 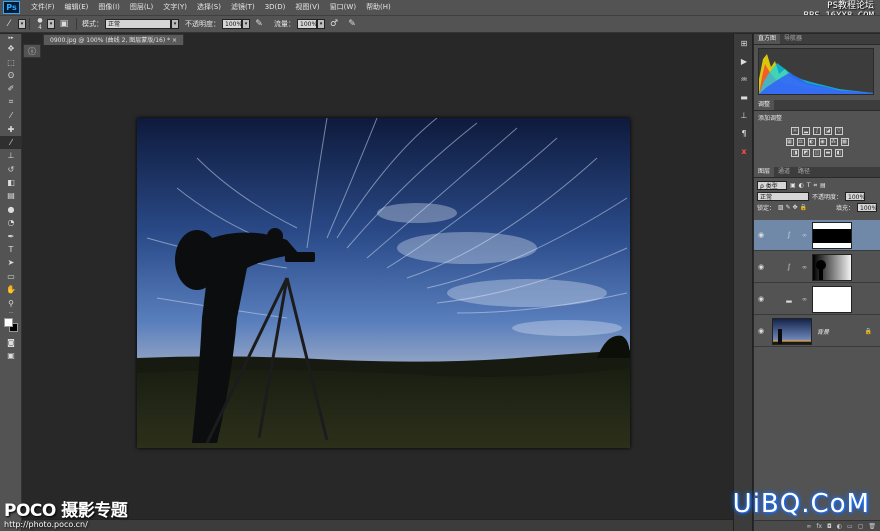 What do you see at coordinates (11, 249) in the screenshot?
I see `type-tool-icon: T` at bounding box center [11, 249].